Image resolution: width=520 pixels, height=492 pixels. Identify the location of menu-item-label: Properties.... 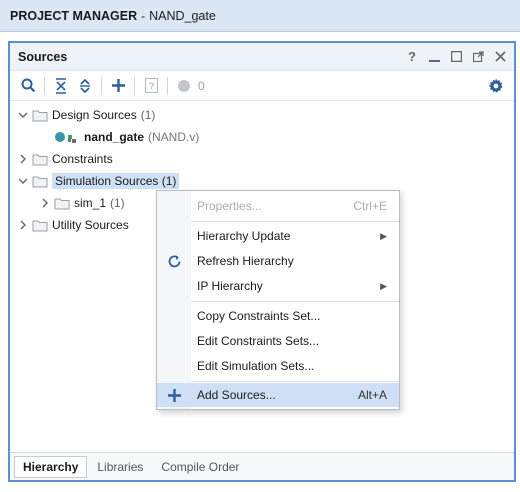
(229, 206).